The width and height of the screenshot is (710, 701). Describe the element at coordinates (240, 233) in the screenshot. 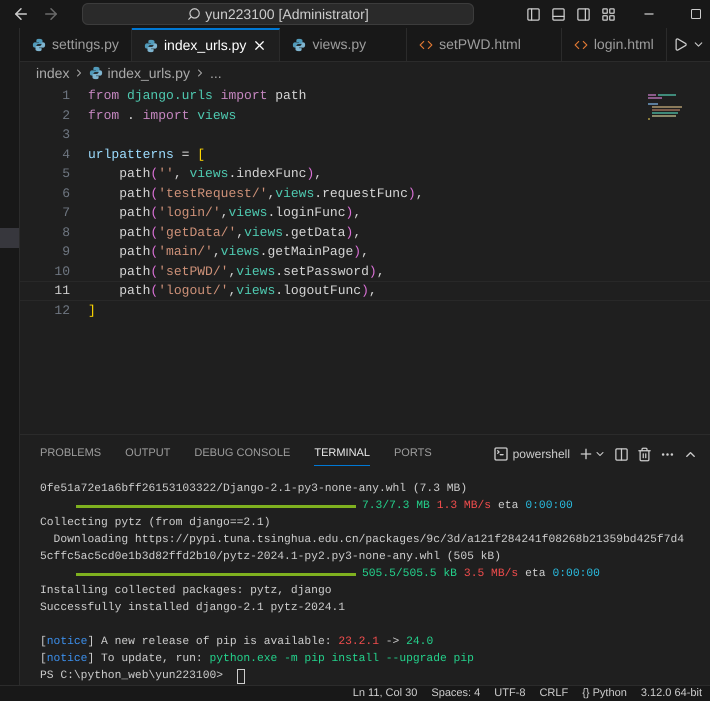

I see `code-line: path('getData/',views.getData),` at that location.